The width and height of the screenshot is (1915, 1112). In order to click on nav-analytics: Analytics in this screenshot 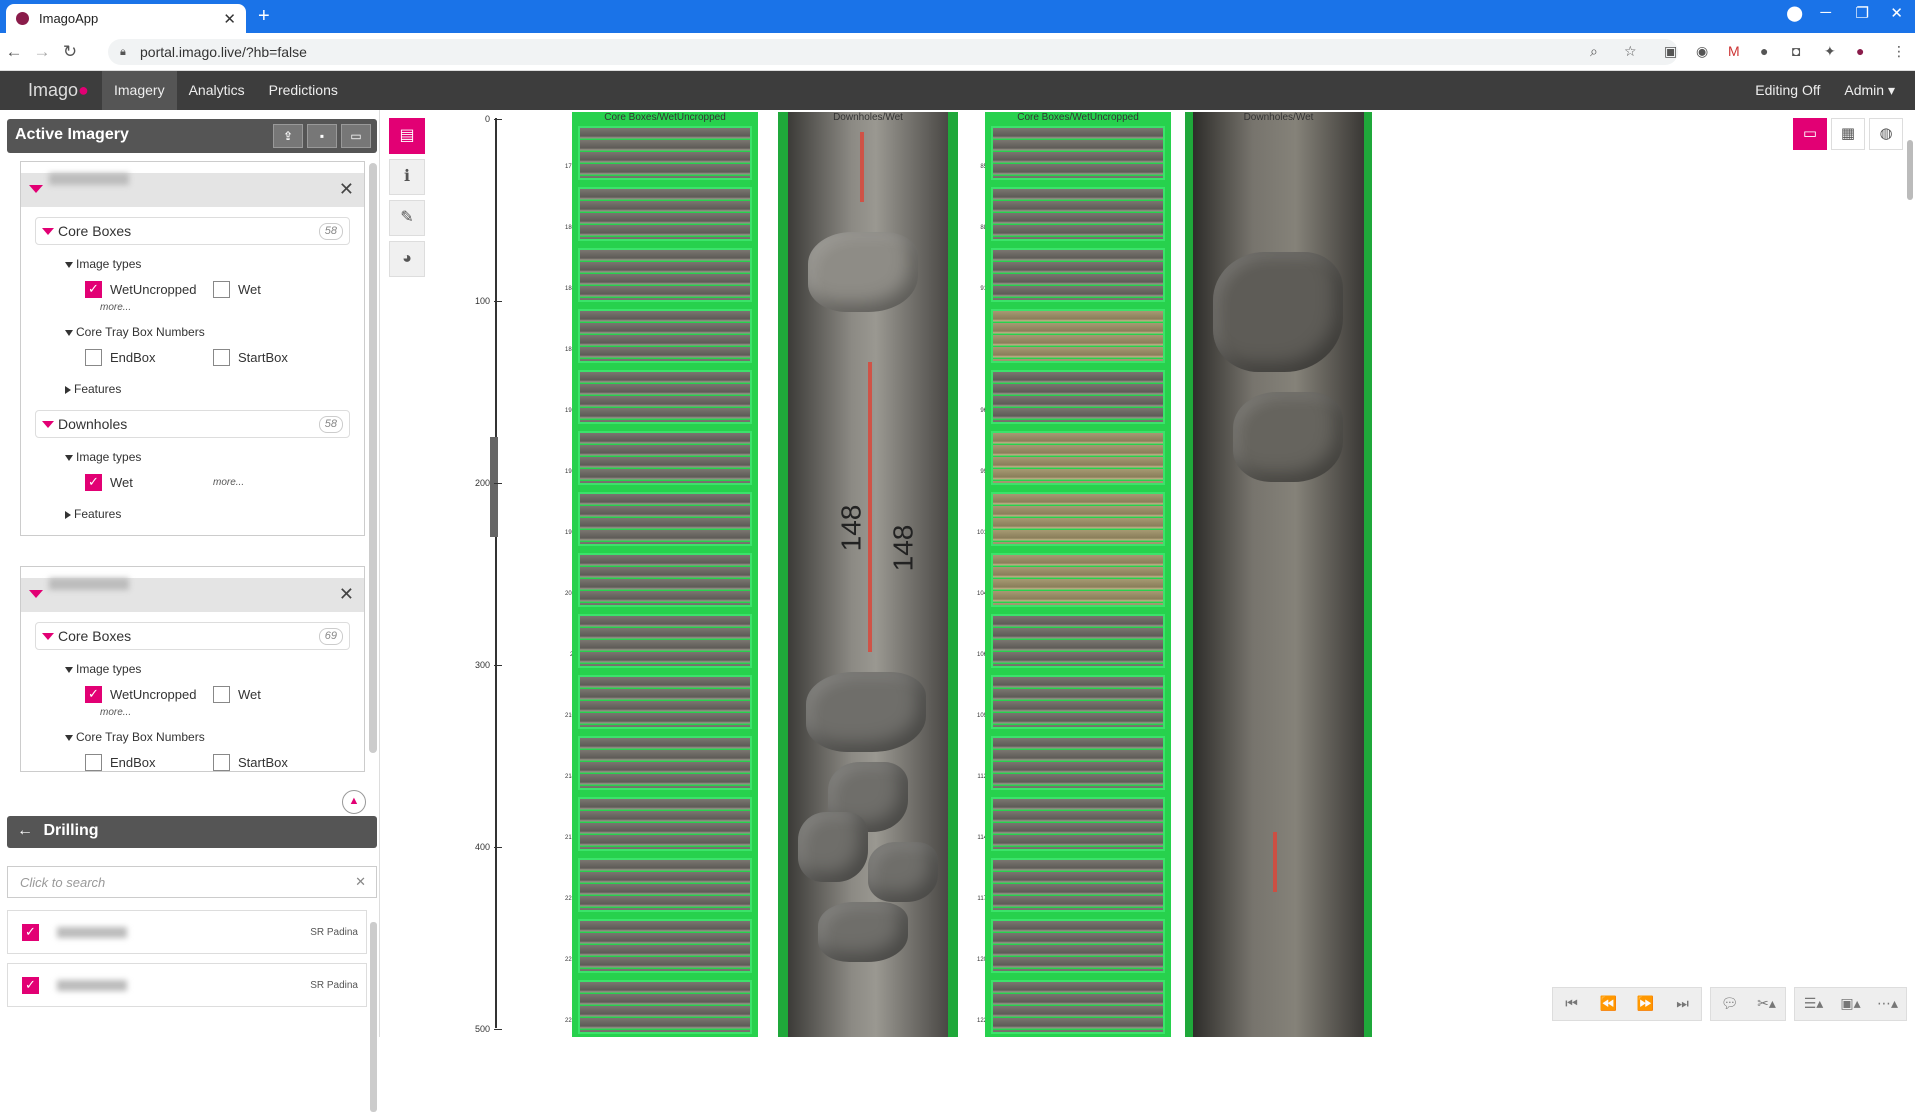, I will do `click(217, 90)`.